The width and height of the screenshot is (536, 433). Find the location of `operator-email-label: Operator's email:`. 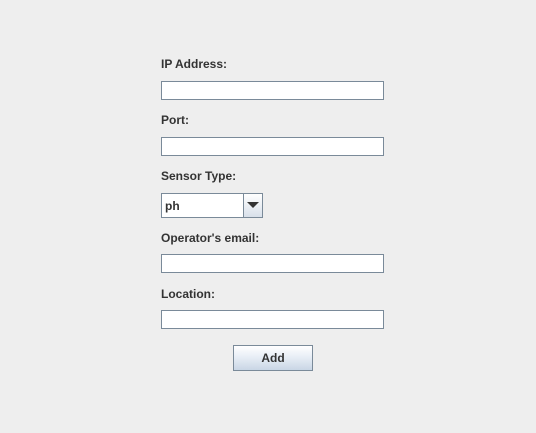

operator-email-label: Operator's email: is located at coordinates (210, 238).